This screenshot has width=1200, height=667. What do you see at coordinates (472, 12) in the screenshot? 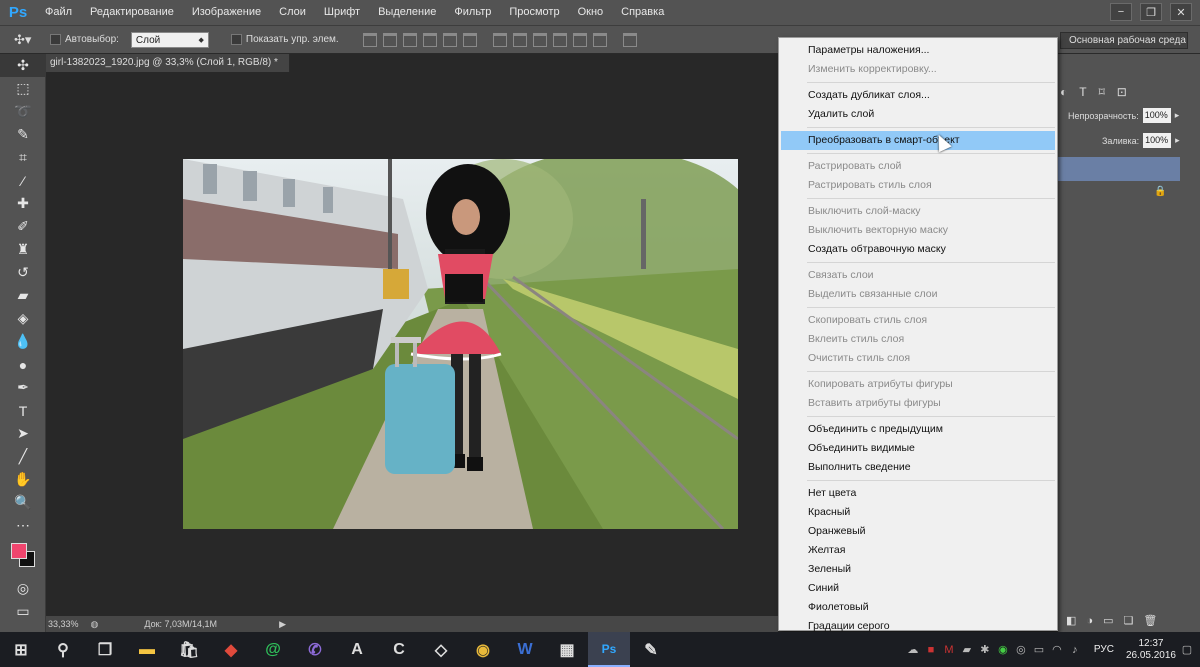
I see `menu-item: Фильтр` at bounding box center [472, 12].